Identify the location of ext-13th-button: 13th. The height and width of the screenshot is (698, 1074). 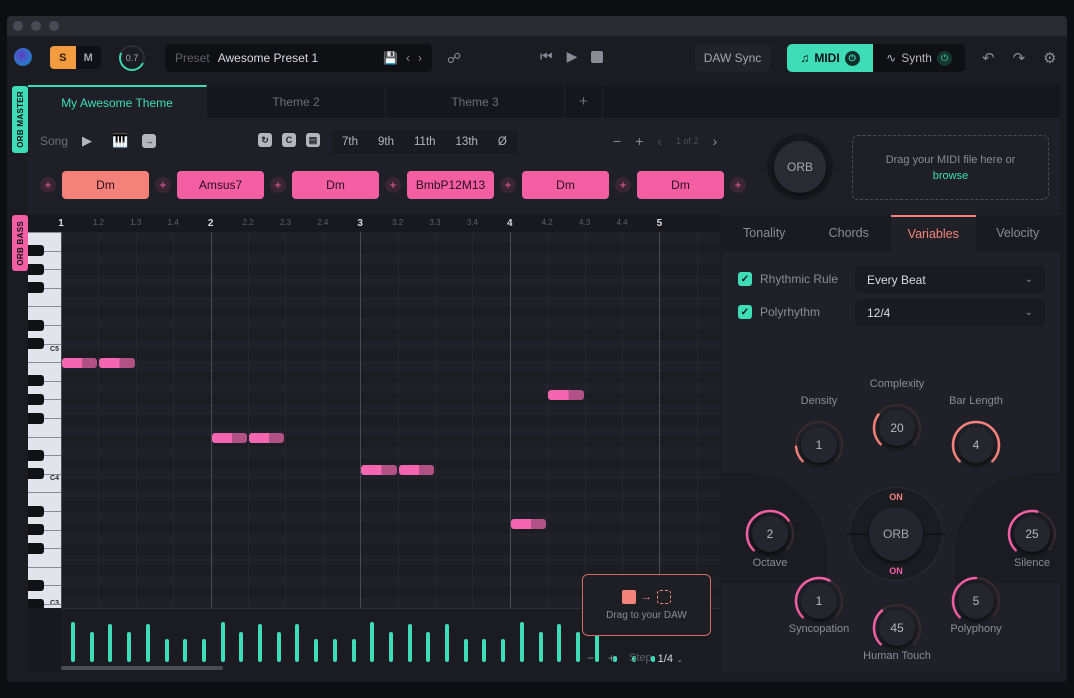
(467, 142).